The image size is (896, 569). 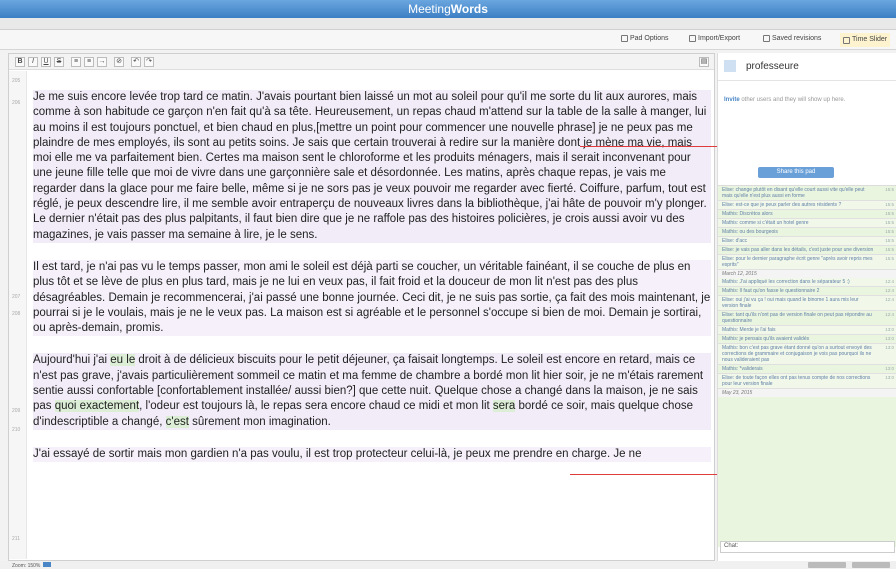 I want to click on unordered-list-icon: ≡, so click(x=89, y=62).